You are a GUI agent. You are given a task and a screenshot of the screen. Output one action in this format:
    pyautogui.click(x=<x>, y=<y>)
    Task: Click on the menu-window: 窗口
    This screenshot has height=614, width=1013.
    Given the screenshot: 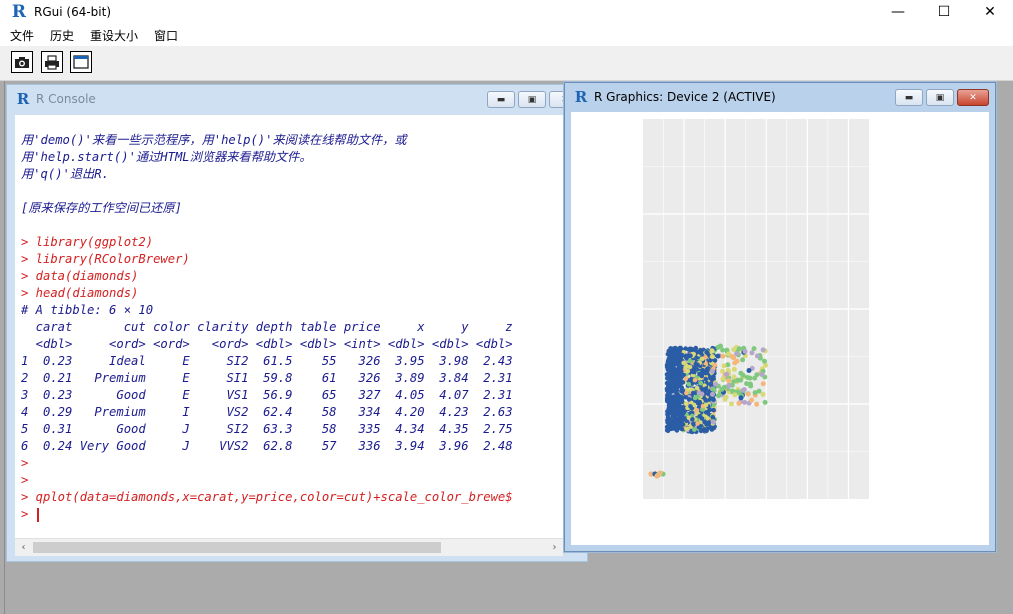 What is the action you would take?
    pyautogui.click(x=166, y=35)
    